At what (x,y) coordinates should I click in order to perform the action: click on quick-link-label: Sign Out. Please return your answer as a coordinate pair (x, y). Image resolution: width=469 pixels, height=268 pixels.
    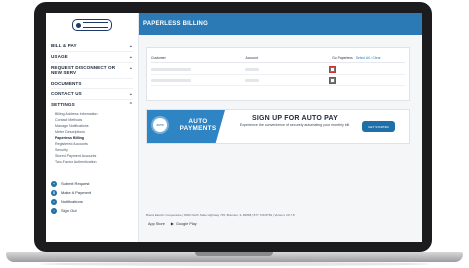
    Looking at the image, I should click on (69, 210).